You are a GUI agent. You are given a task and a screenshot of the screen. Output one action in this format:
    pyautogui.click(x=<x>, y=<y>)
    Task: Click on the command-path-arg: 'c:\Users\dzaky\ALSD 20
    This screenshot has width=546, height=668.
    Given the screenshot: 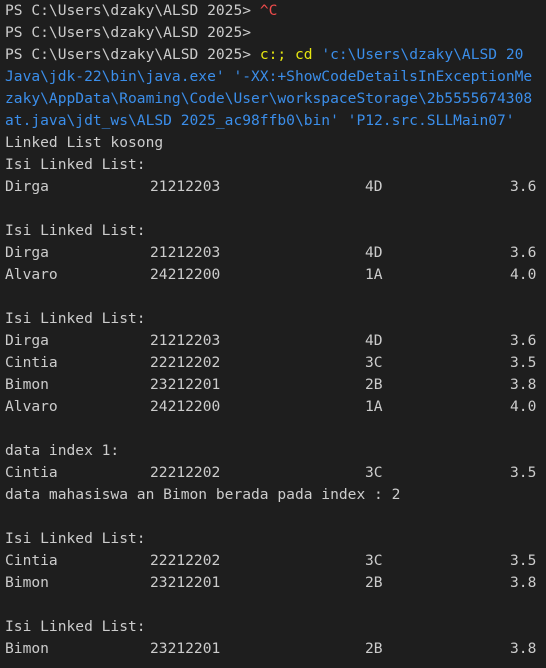 What is the action you would take?
    pyautogui.click(x=422, y=54)
    